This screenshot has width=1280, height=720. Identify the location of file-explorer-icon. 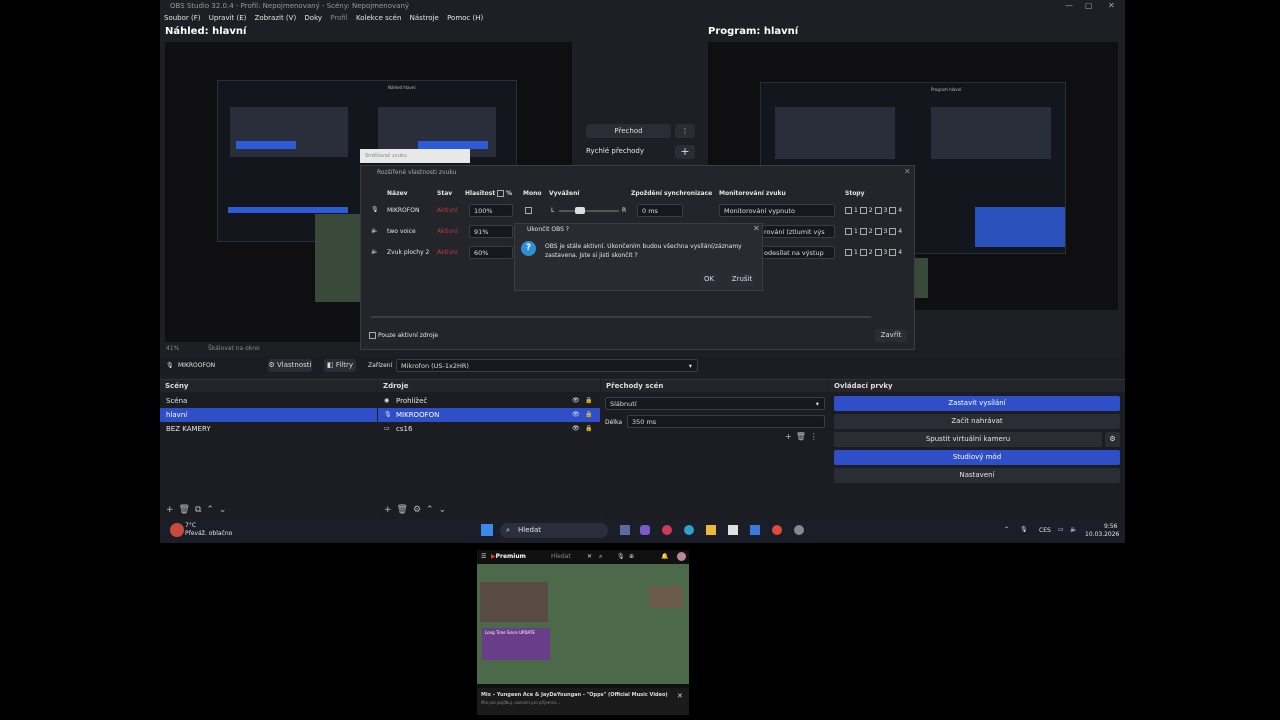
(711, 530).